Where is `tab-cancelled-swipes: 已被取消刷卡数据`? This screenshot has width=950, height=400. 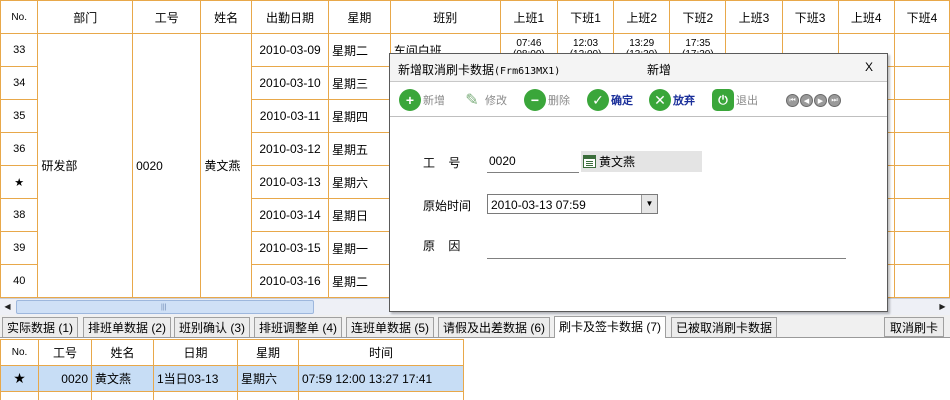 tab-cancelled-swipes: 已被取消刷卡数据 is located at coordinates (724, 327).